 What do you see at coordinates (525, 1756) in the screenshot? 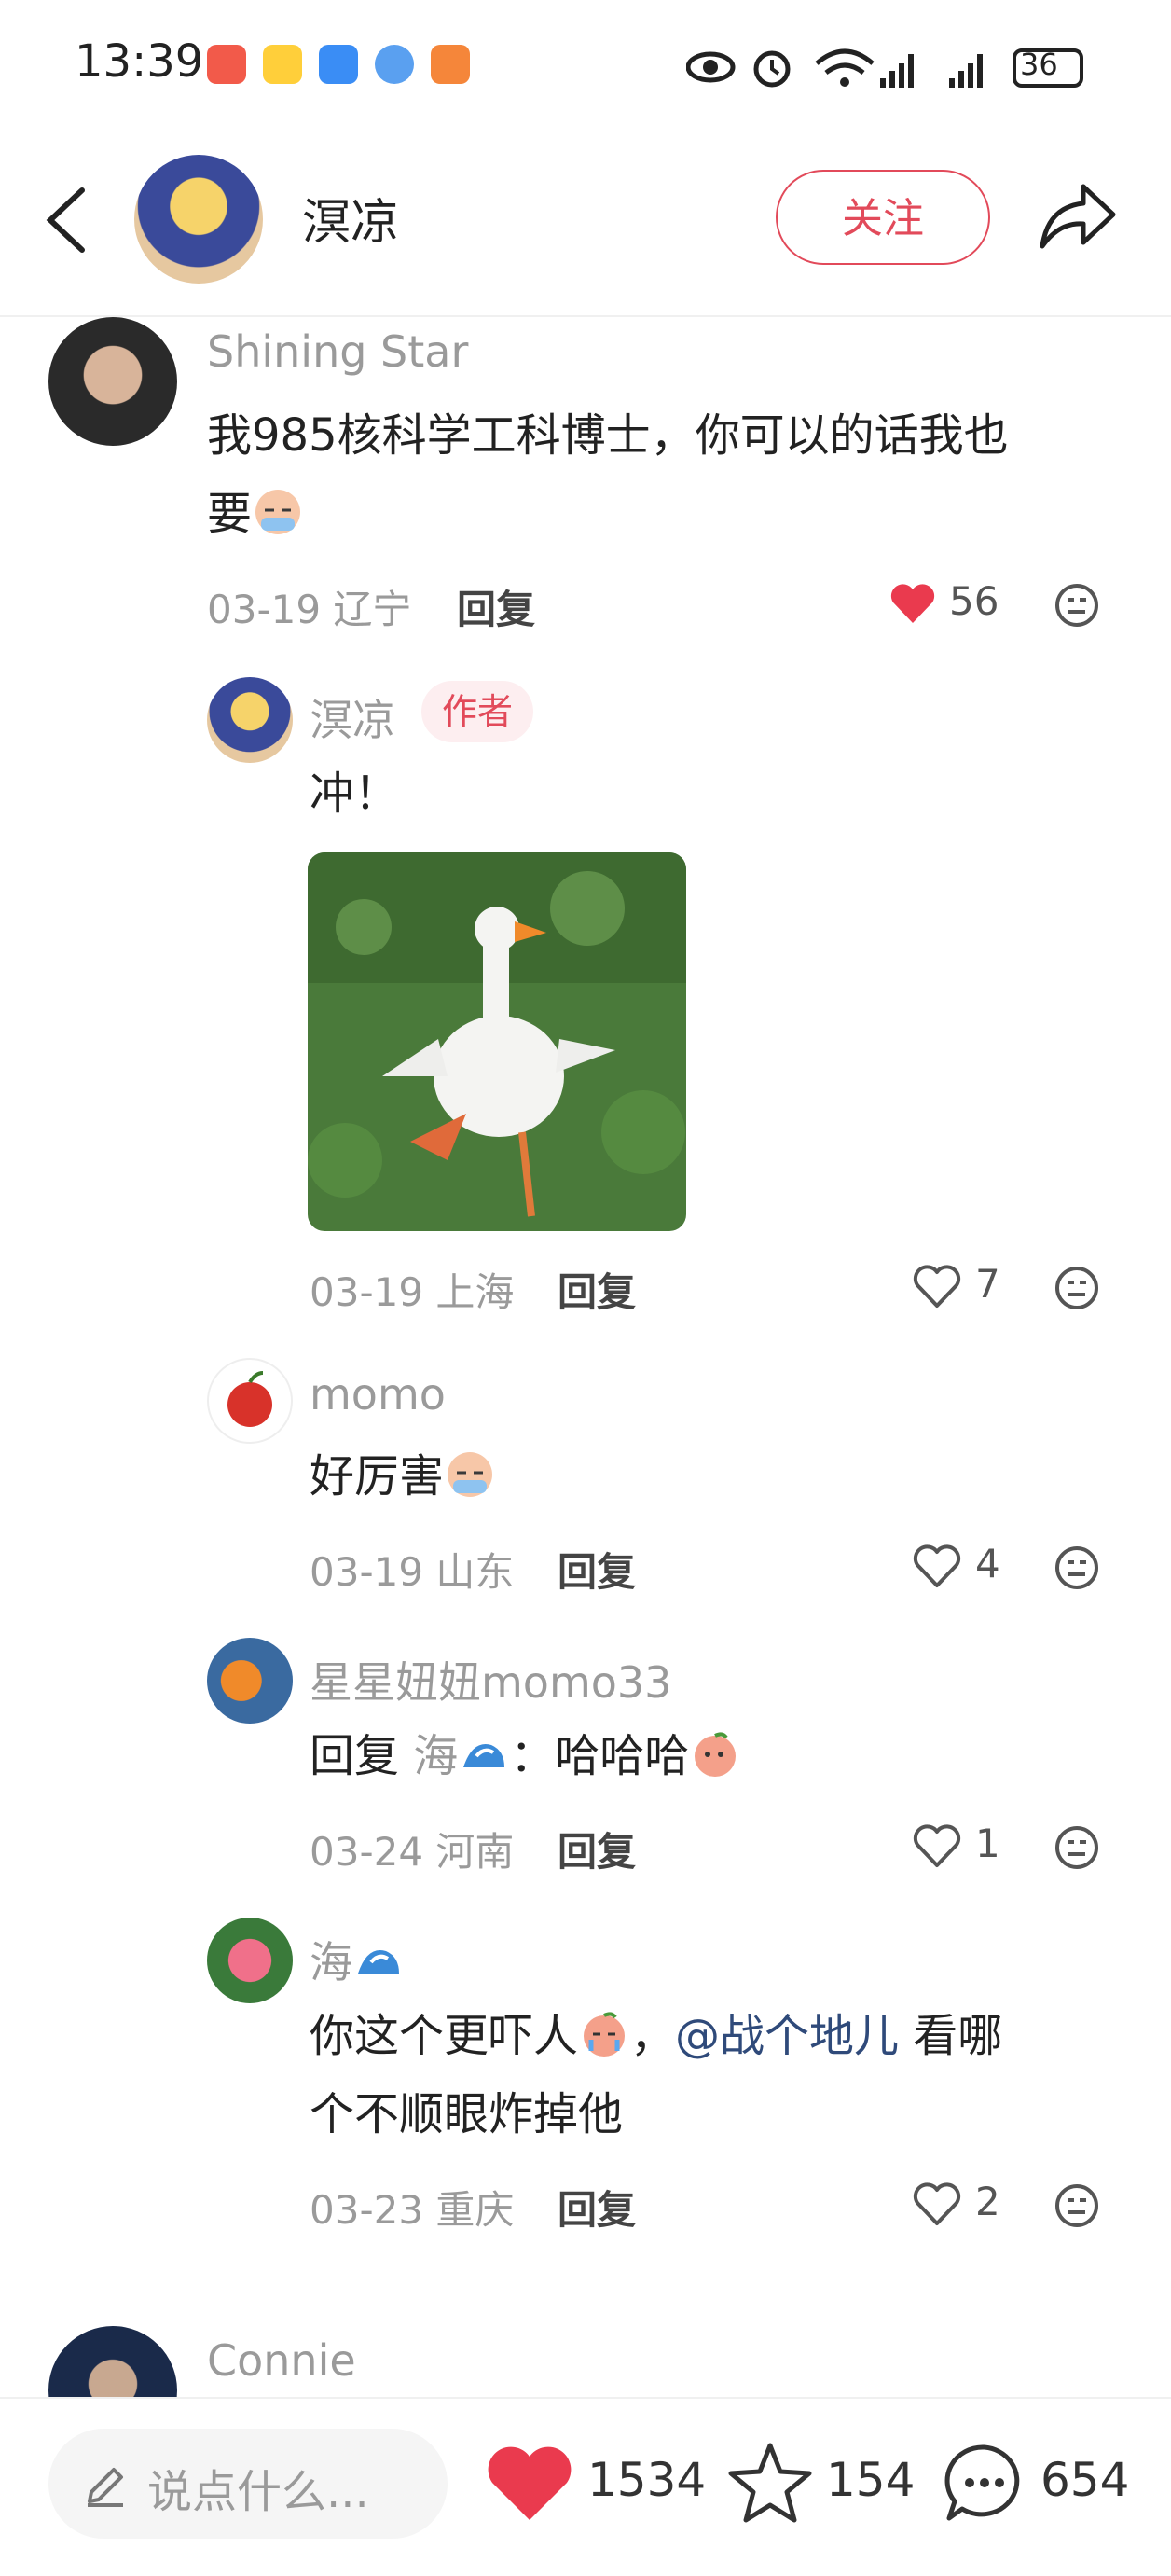
I see `comment-text: 回复 海：哈哈哈` at bounding box center [525, 1756].